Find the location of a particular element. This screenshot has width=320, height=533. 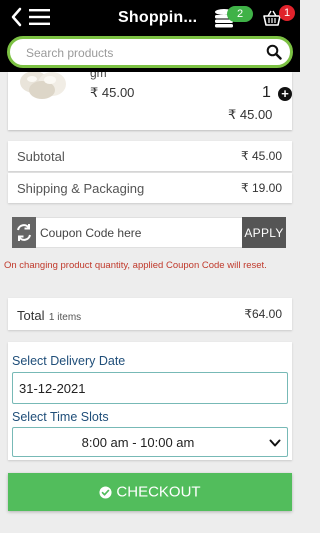

checkout-button: CHECKOUT is located at coordinates (150, 492).